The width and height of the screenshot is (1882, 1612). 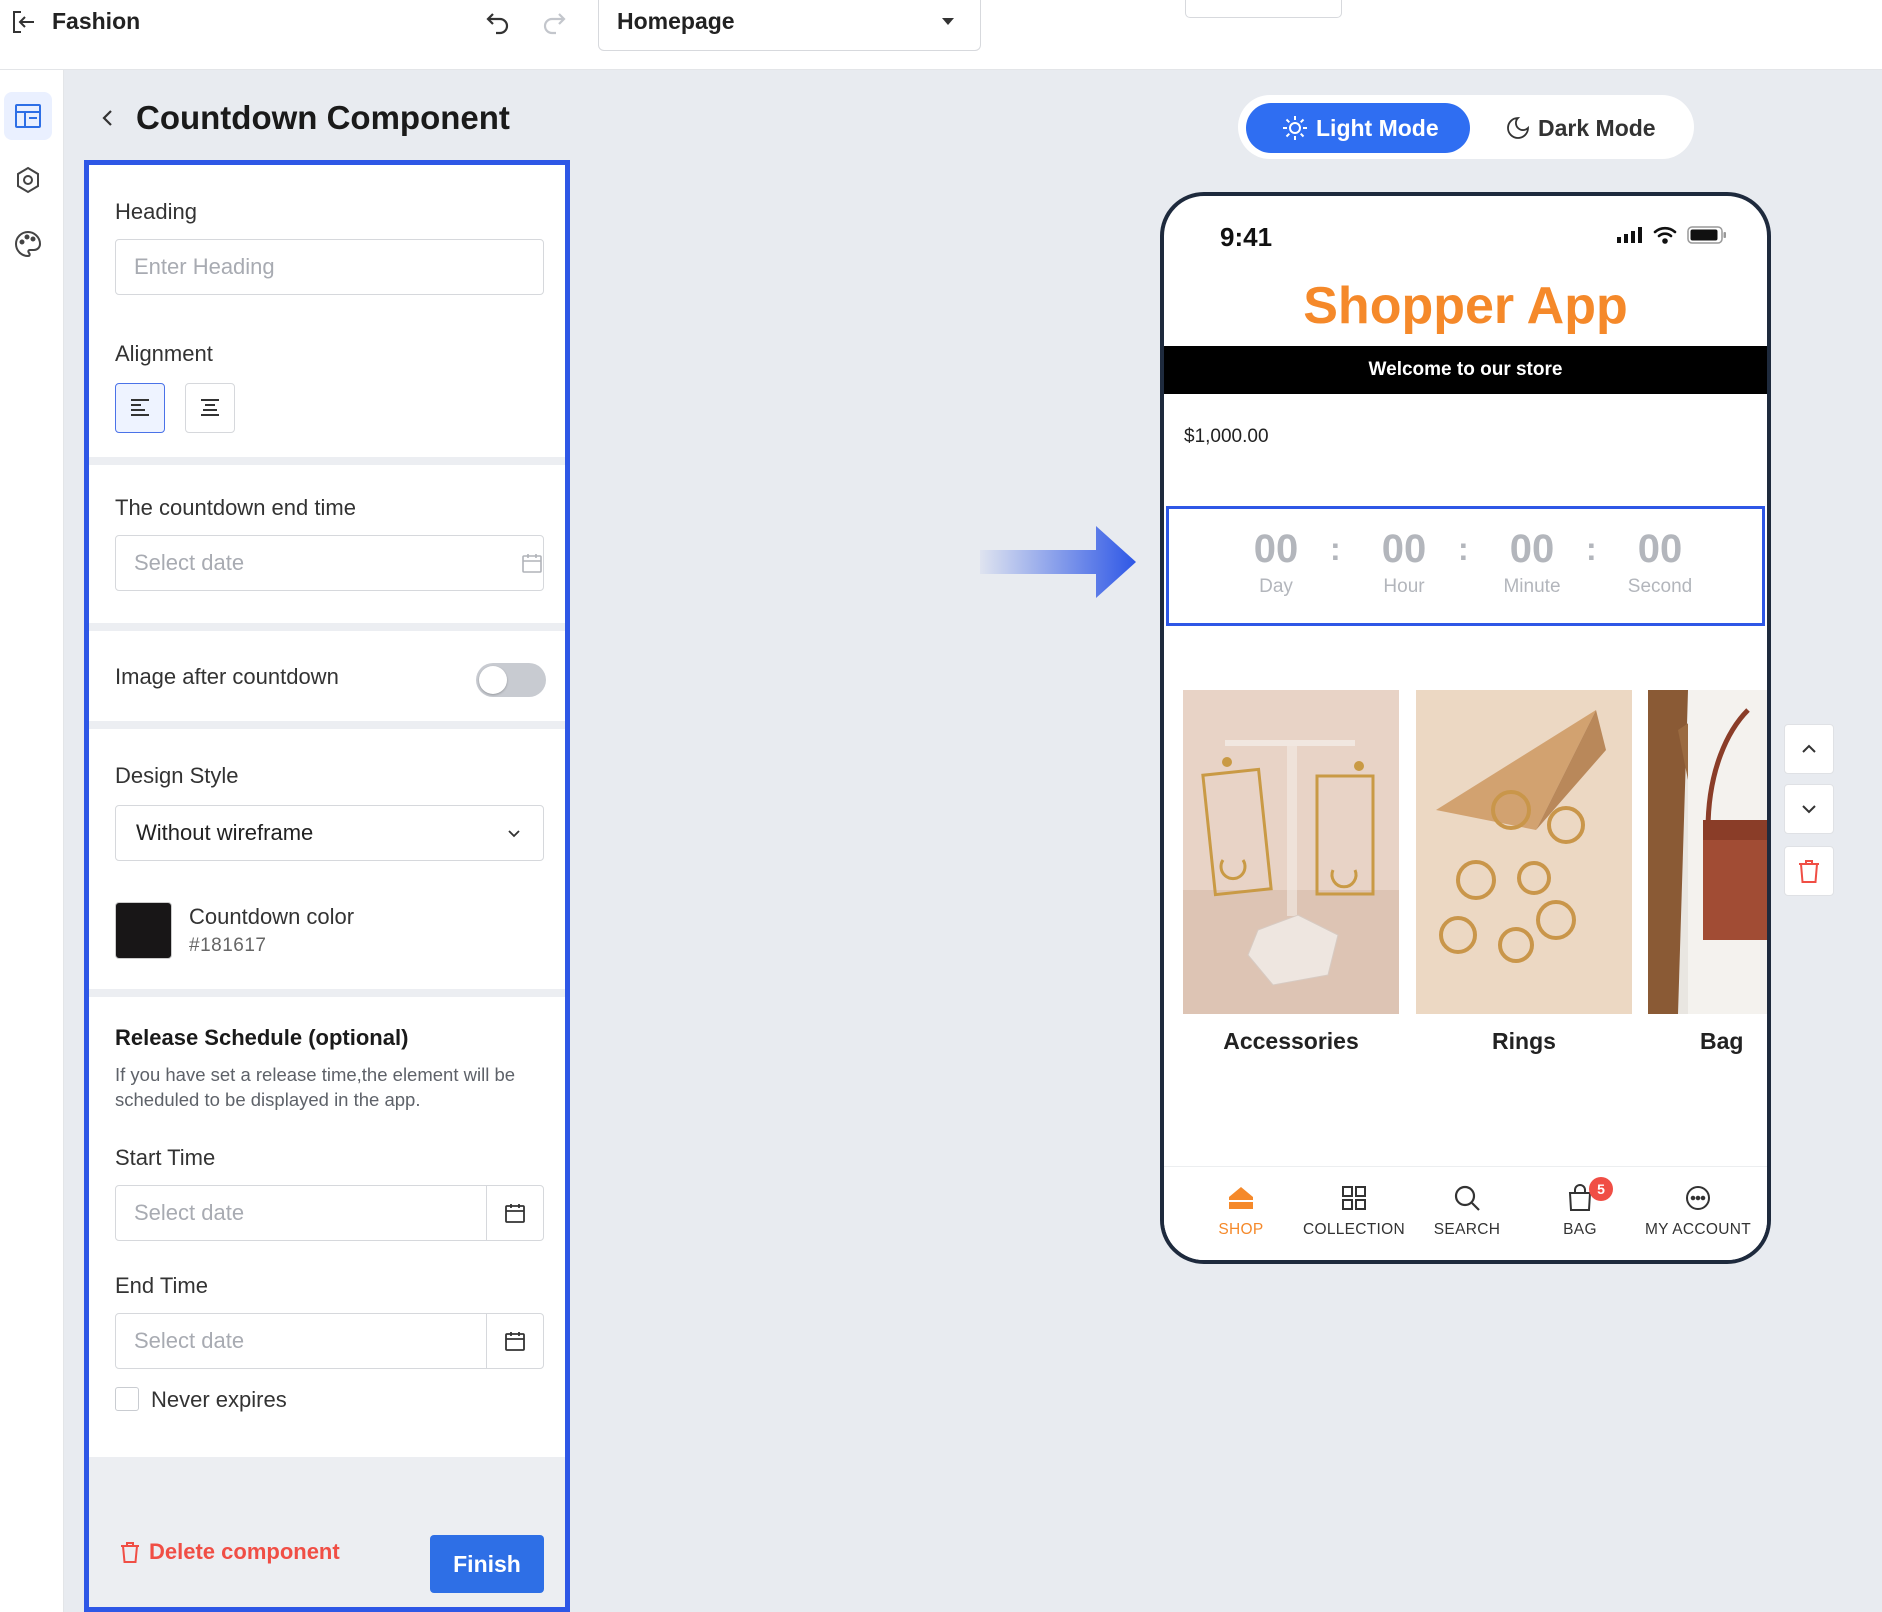 What do you see at coordinates (1241, 1211) in the screenshot?
I see `tab-shop: SHOP` at bounding box center [1241, 1211].